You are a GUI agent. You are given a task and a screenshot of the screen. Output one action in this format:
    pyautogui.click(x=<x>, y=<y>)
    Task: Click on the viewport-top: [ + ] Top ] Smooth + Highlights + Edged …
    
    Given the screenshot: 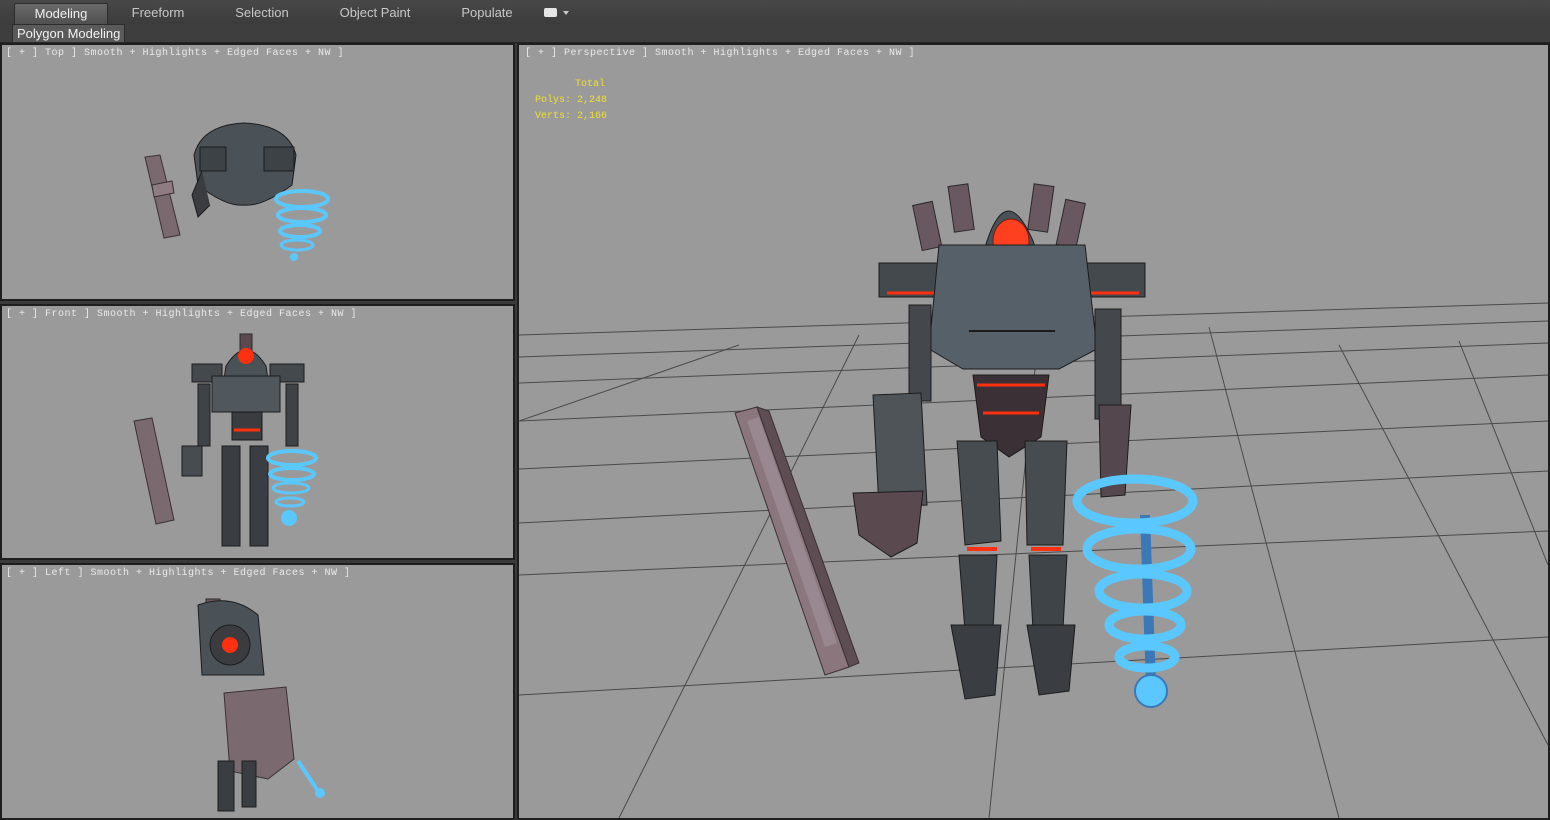 What is the action you would take?
    pyautogui.click(x=257, y=172)
    